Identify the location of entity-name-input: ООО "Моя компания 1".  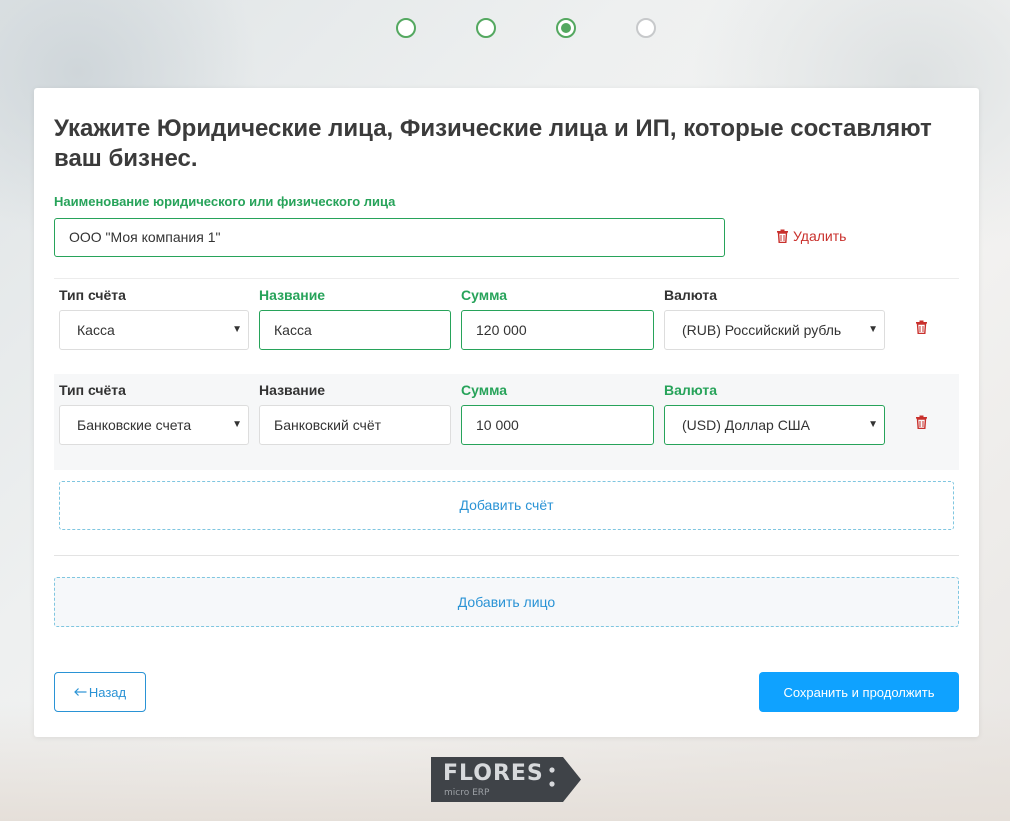
(389, 237).